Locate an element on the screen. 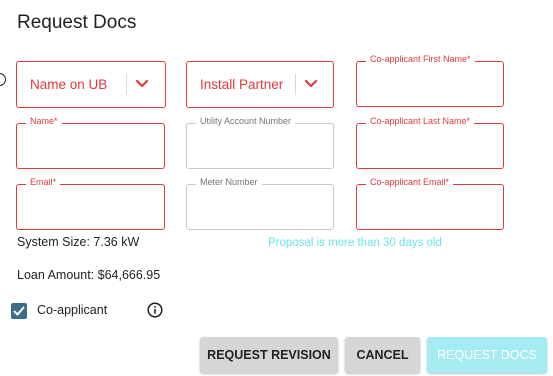 The width and height of the screenshot is (553, 376). cancel-button: CANCEL is located at coordinates (382, 355).